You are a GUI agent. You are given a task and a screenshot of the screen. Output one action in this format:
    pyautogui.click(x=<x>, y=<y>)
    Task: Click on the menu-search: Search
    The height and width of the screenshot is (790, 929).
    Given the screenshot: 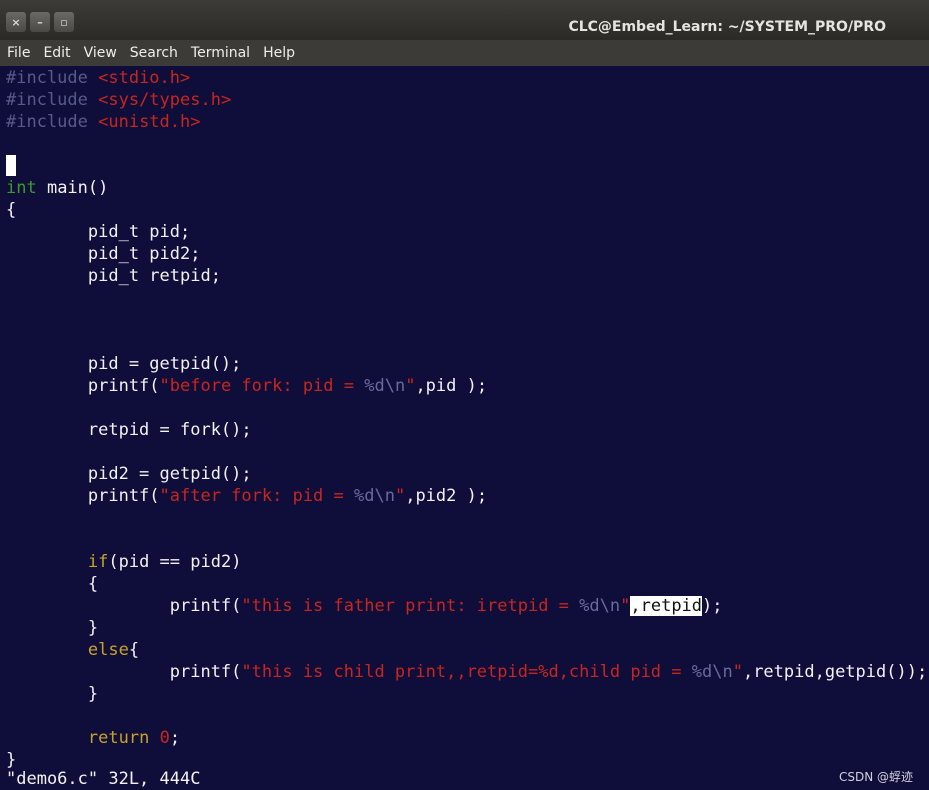 What is the action you would take?
    pyautogui.click(x=154, y=53)
    